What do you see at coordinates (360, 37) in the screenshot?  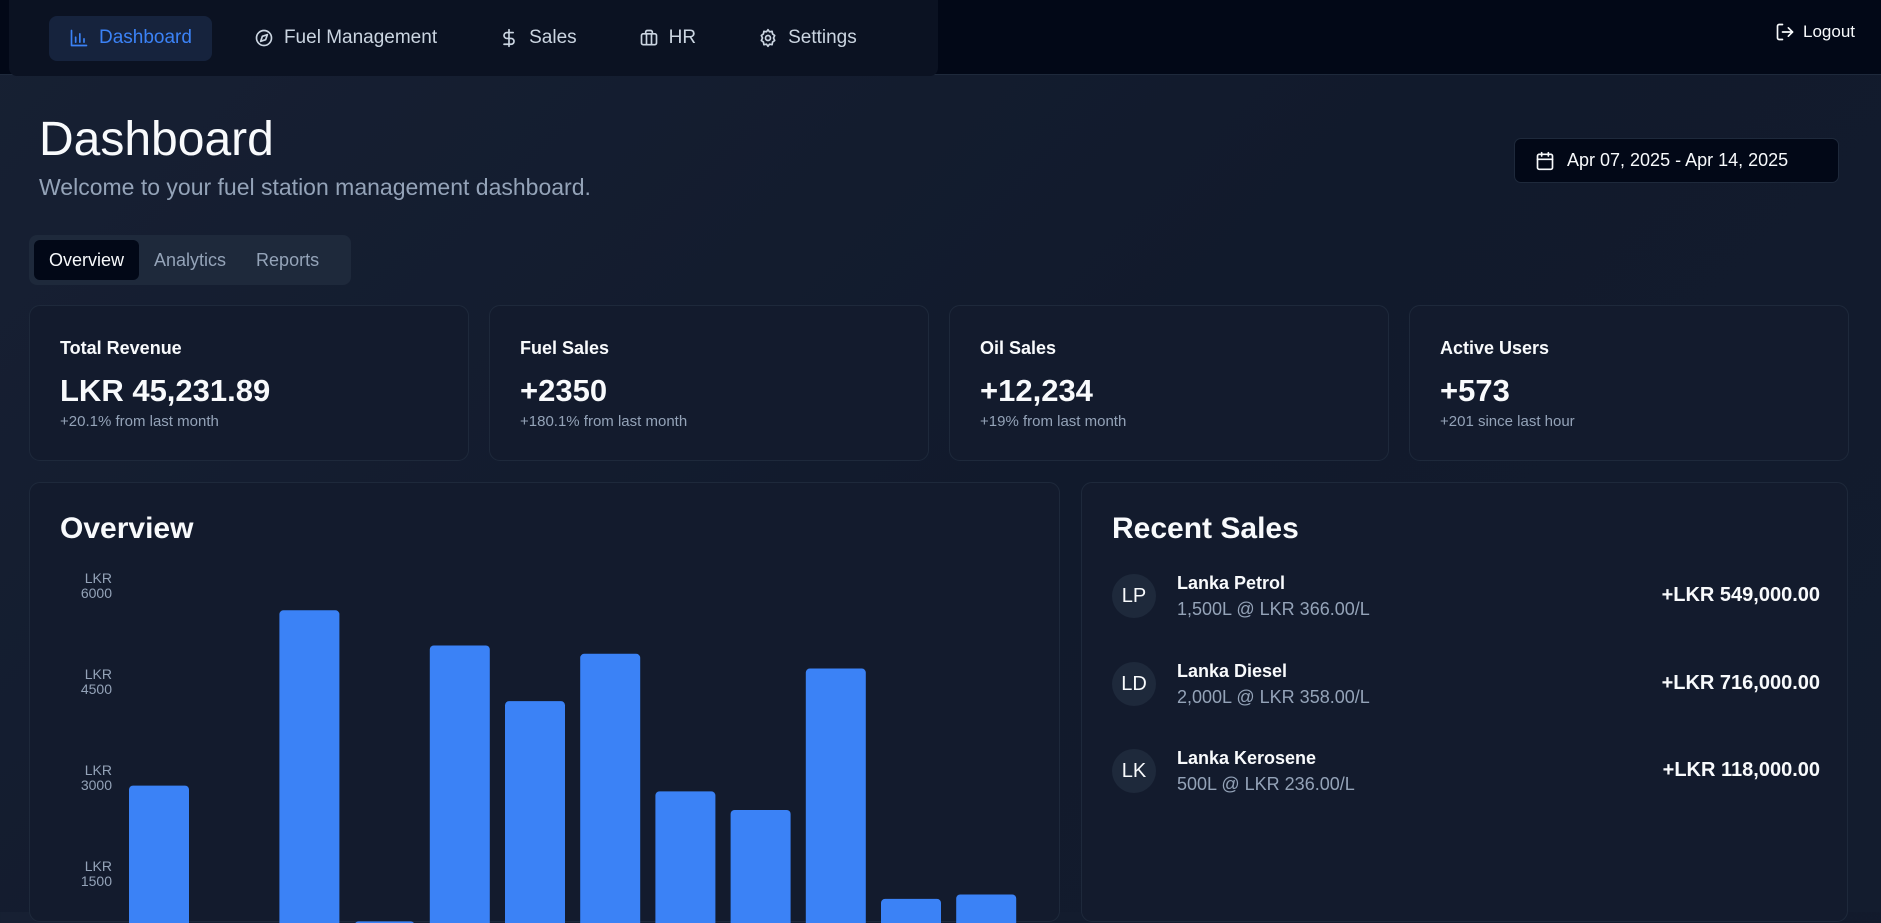 I see `nav-item-label: Fuel Management` at bounding box center [360, 37].